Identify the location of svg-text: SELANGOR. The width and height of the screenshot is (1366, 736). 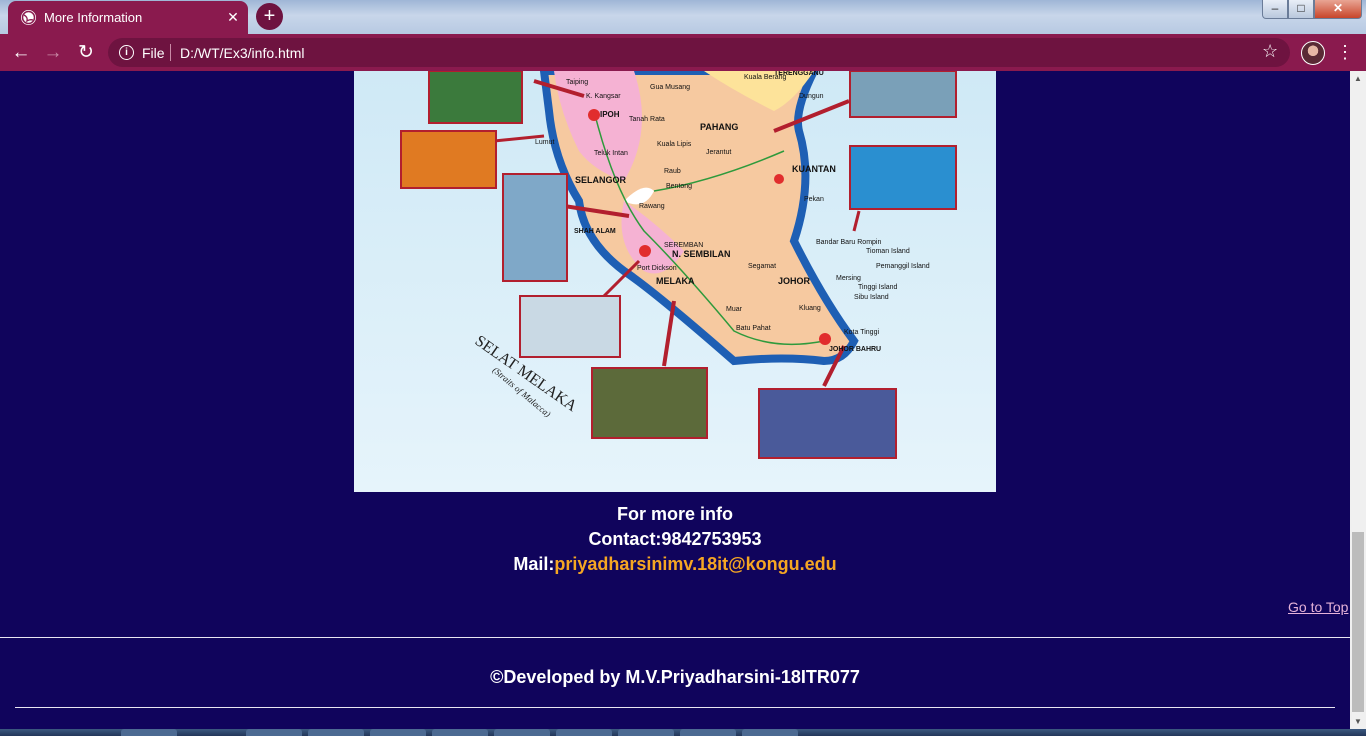
(601, 180).